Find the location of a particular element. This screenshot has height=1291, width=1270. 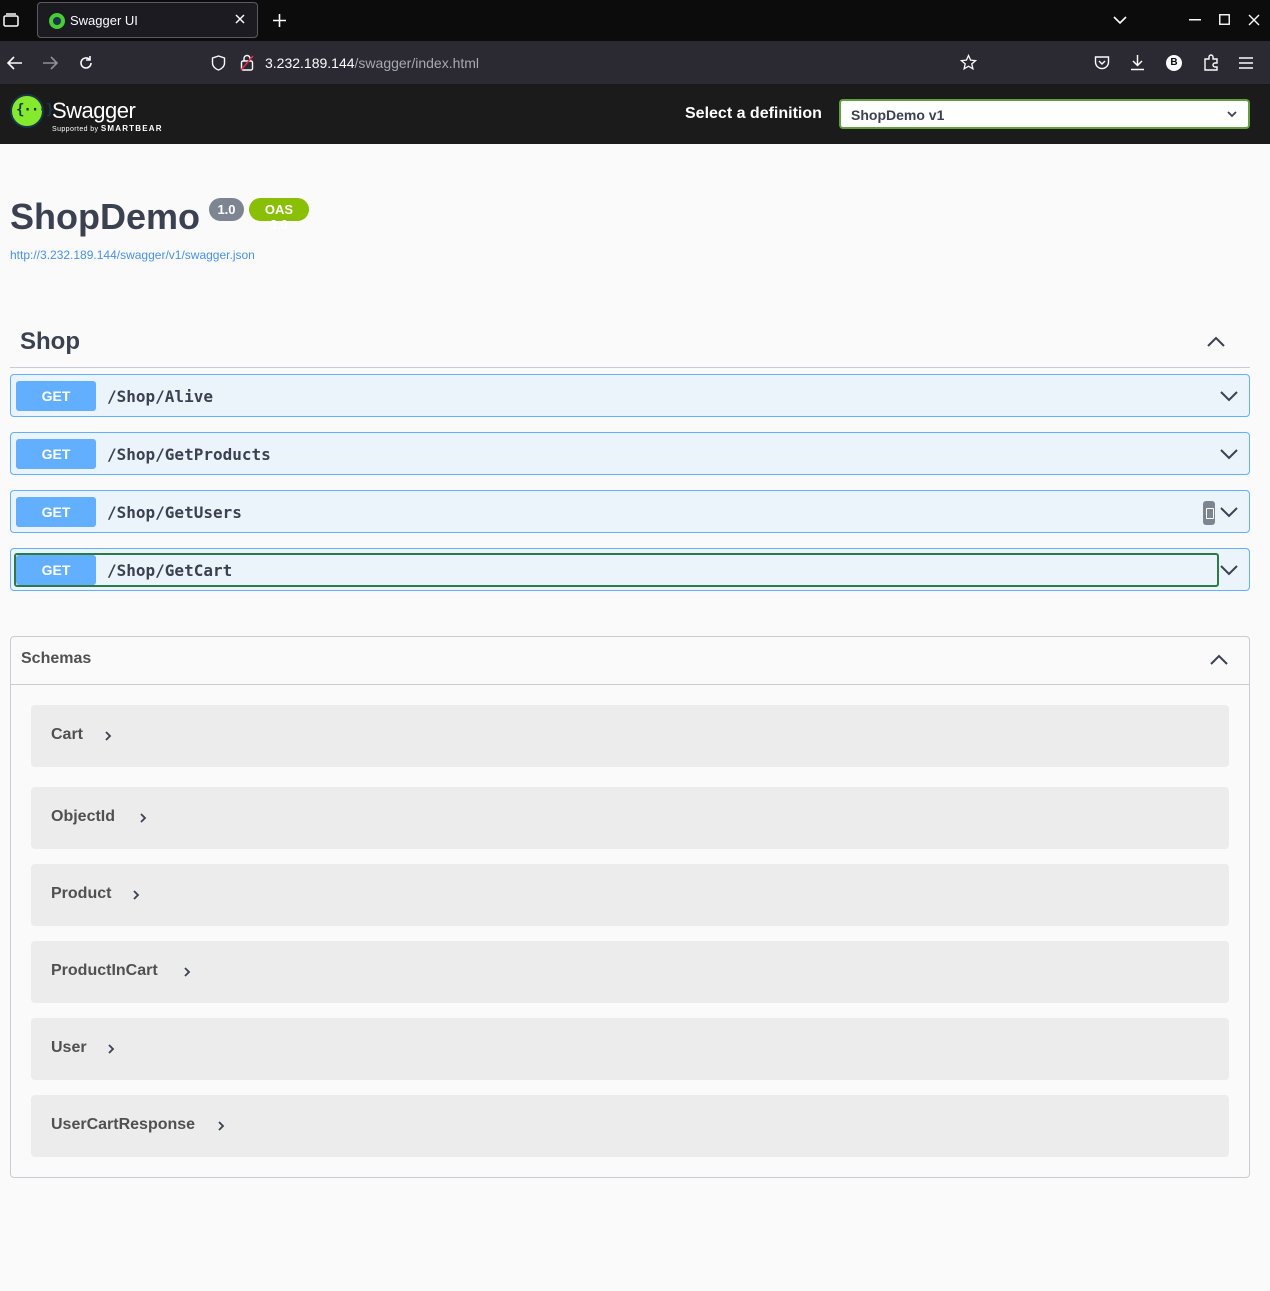

swagger-logo-subtitle: Supported by SMARTBEAR is located at coordinates (107, 128).